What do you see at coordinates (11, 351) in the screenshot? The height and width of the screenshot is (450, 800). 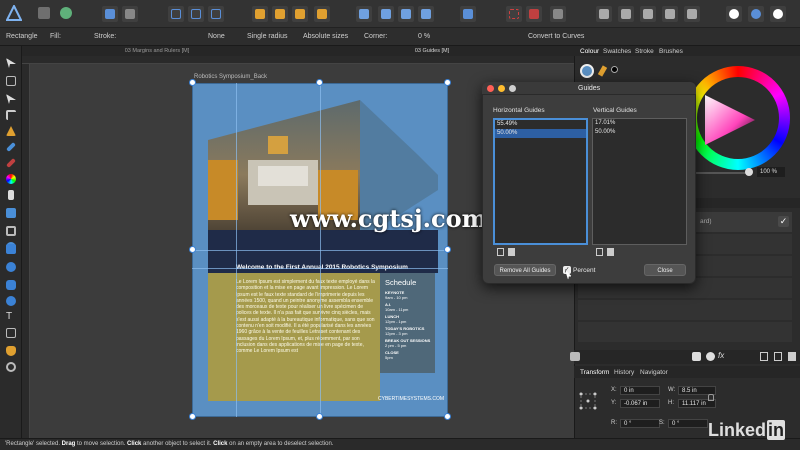 I see `hand-tool-icon` at bounding box center [11, 351].